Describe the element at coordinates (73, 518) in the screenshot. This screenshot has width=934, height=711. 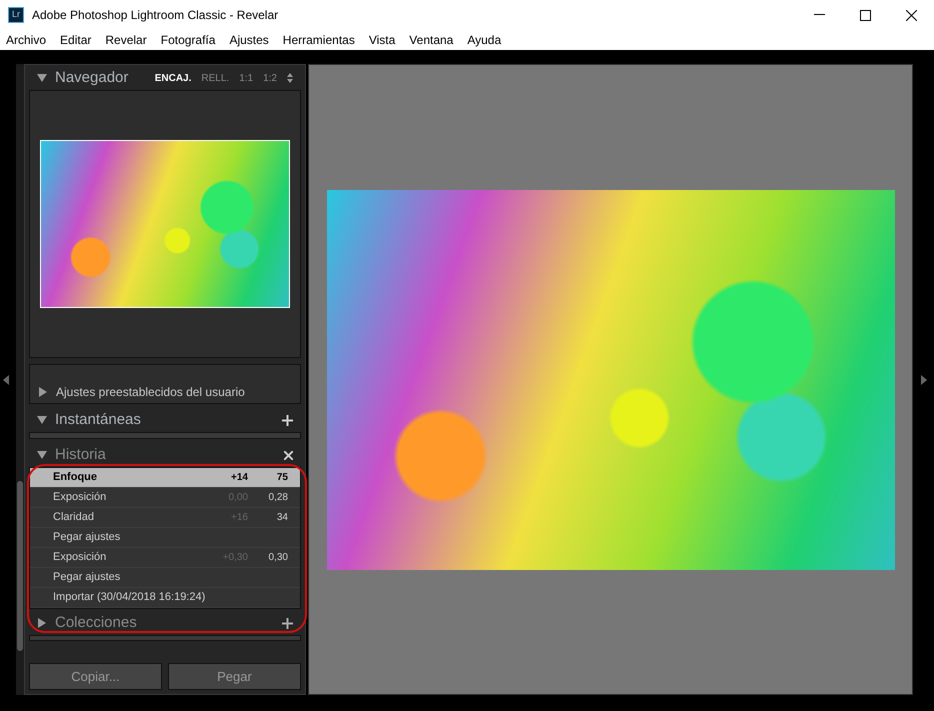
I see `history-step-name: Claridad` at that location.